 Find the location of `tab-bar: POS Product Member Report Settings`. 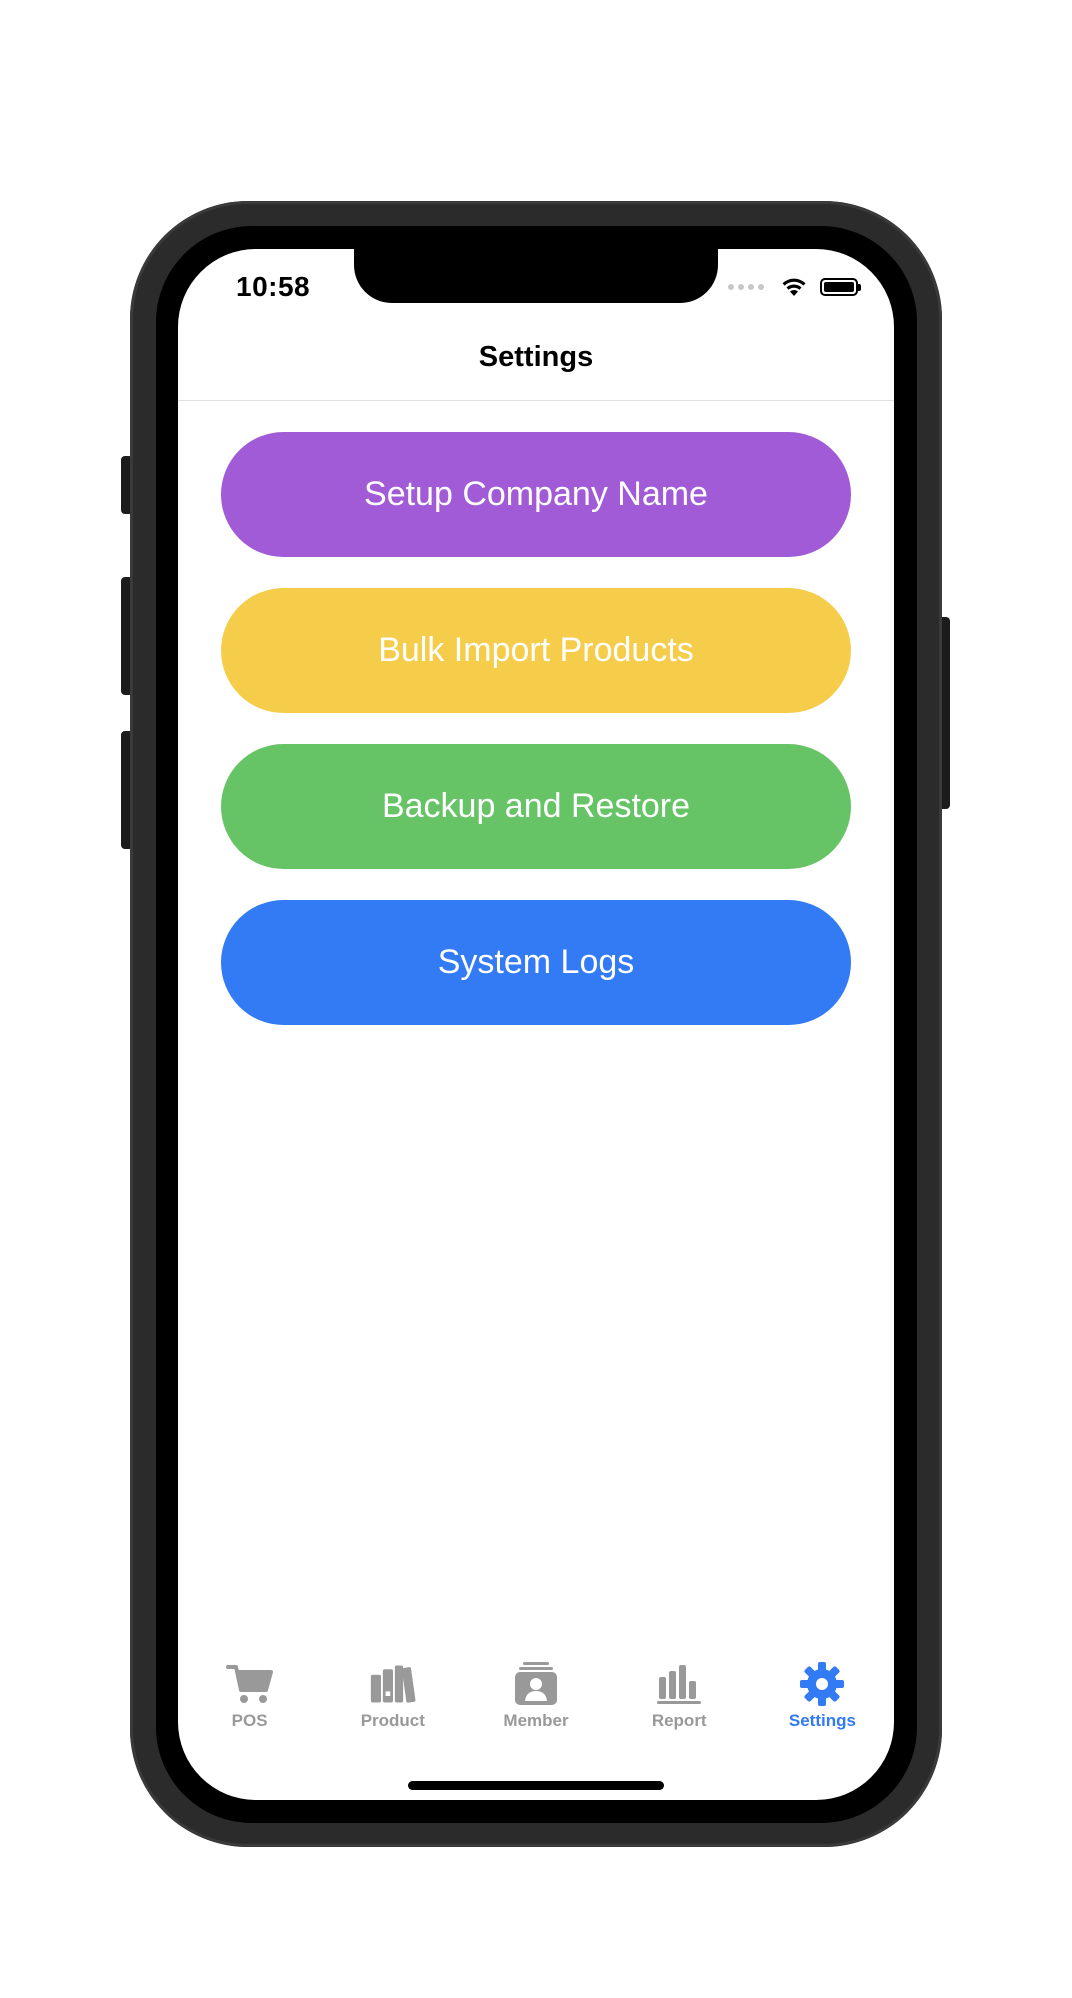

tab-bar: POS Product Member Report Settings is located at coordinates (536, 1701).